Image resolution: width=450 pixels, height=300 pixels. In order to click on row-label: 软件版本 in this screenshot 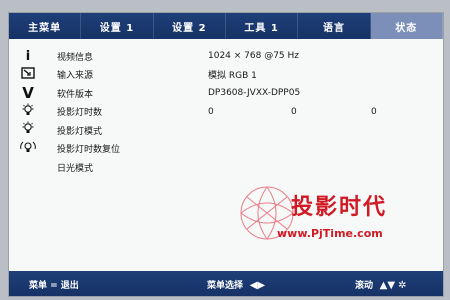, I will do `click(75, 94)`.